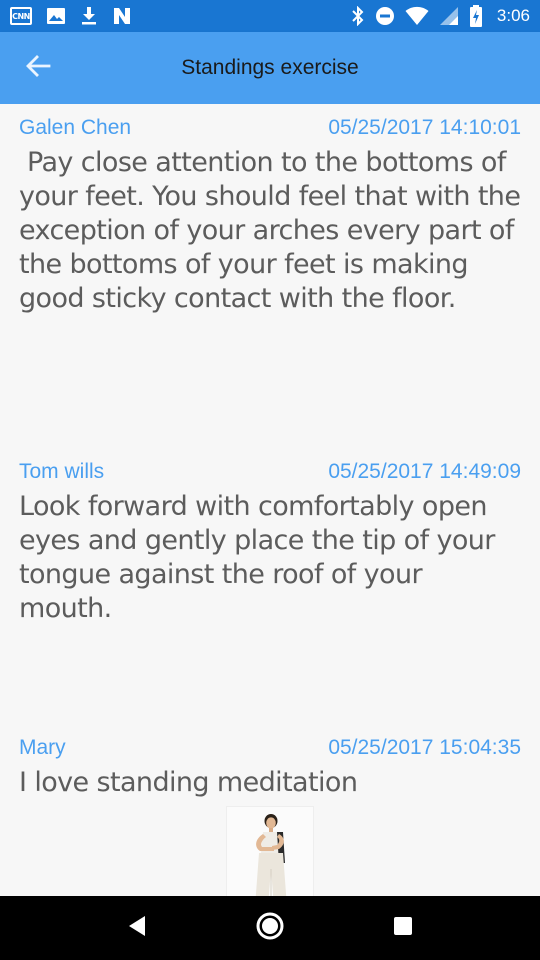 The height and width of the screenshot is (960, 540). I want to click on post-timestamp: 05/25/2017 15:04:35, so click(424, 747).